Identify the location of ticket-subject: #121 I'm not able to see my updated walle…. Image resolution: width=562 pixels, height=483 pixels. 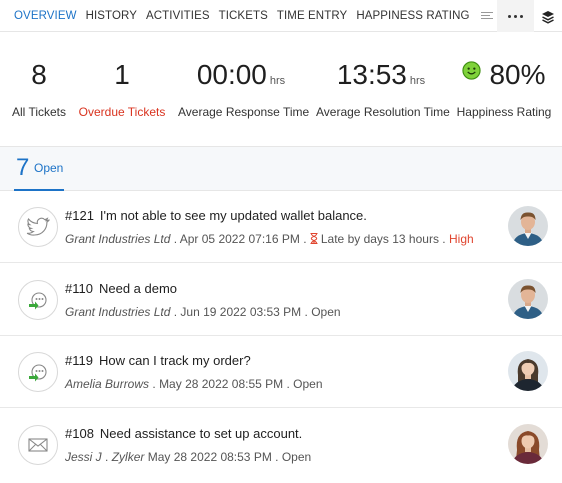
(216, 215).